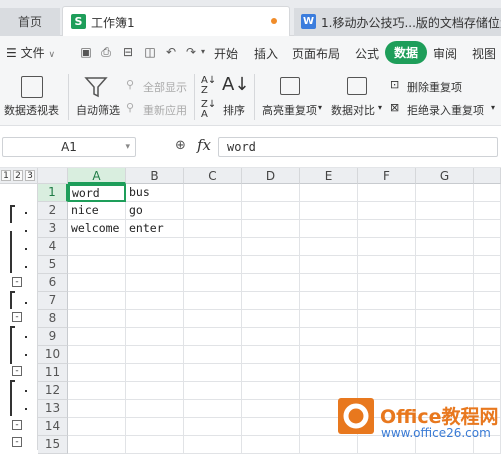  I want to click on tab-start: 开始, so click(226, 53).